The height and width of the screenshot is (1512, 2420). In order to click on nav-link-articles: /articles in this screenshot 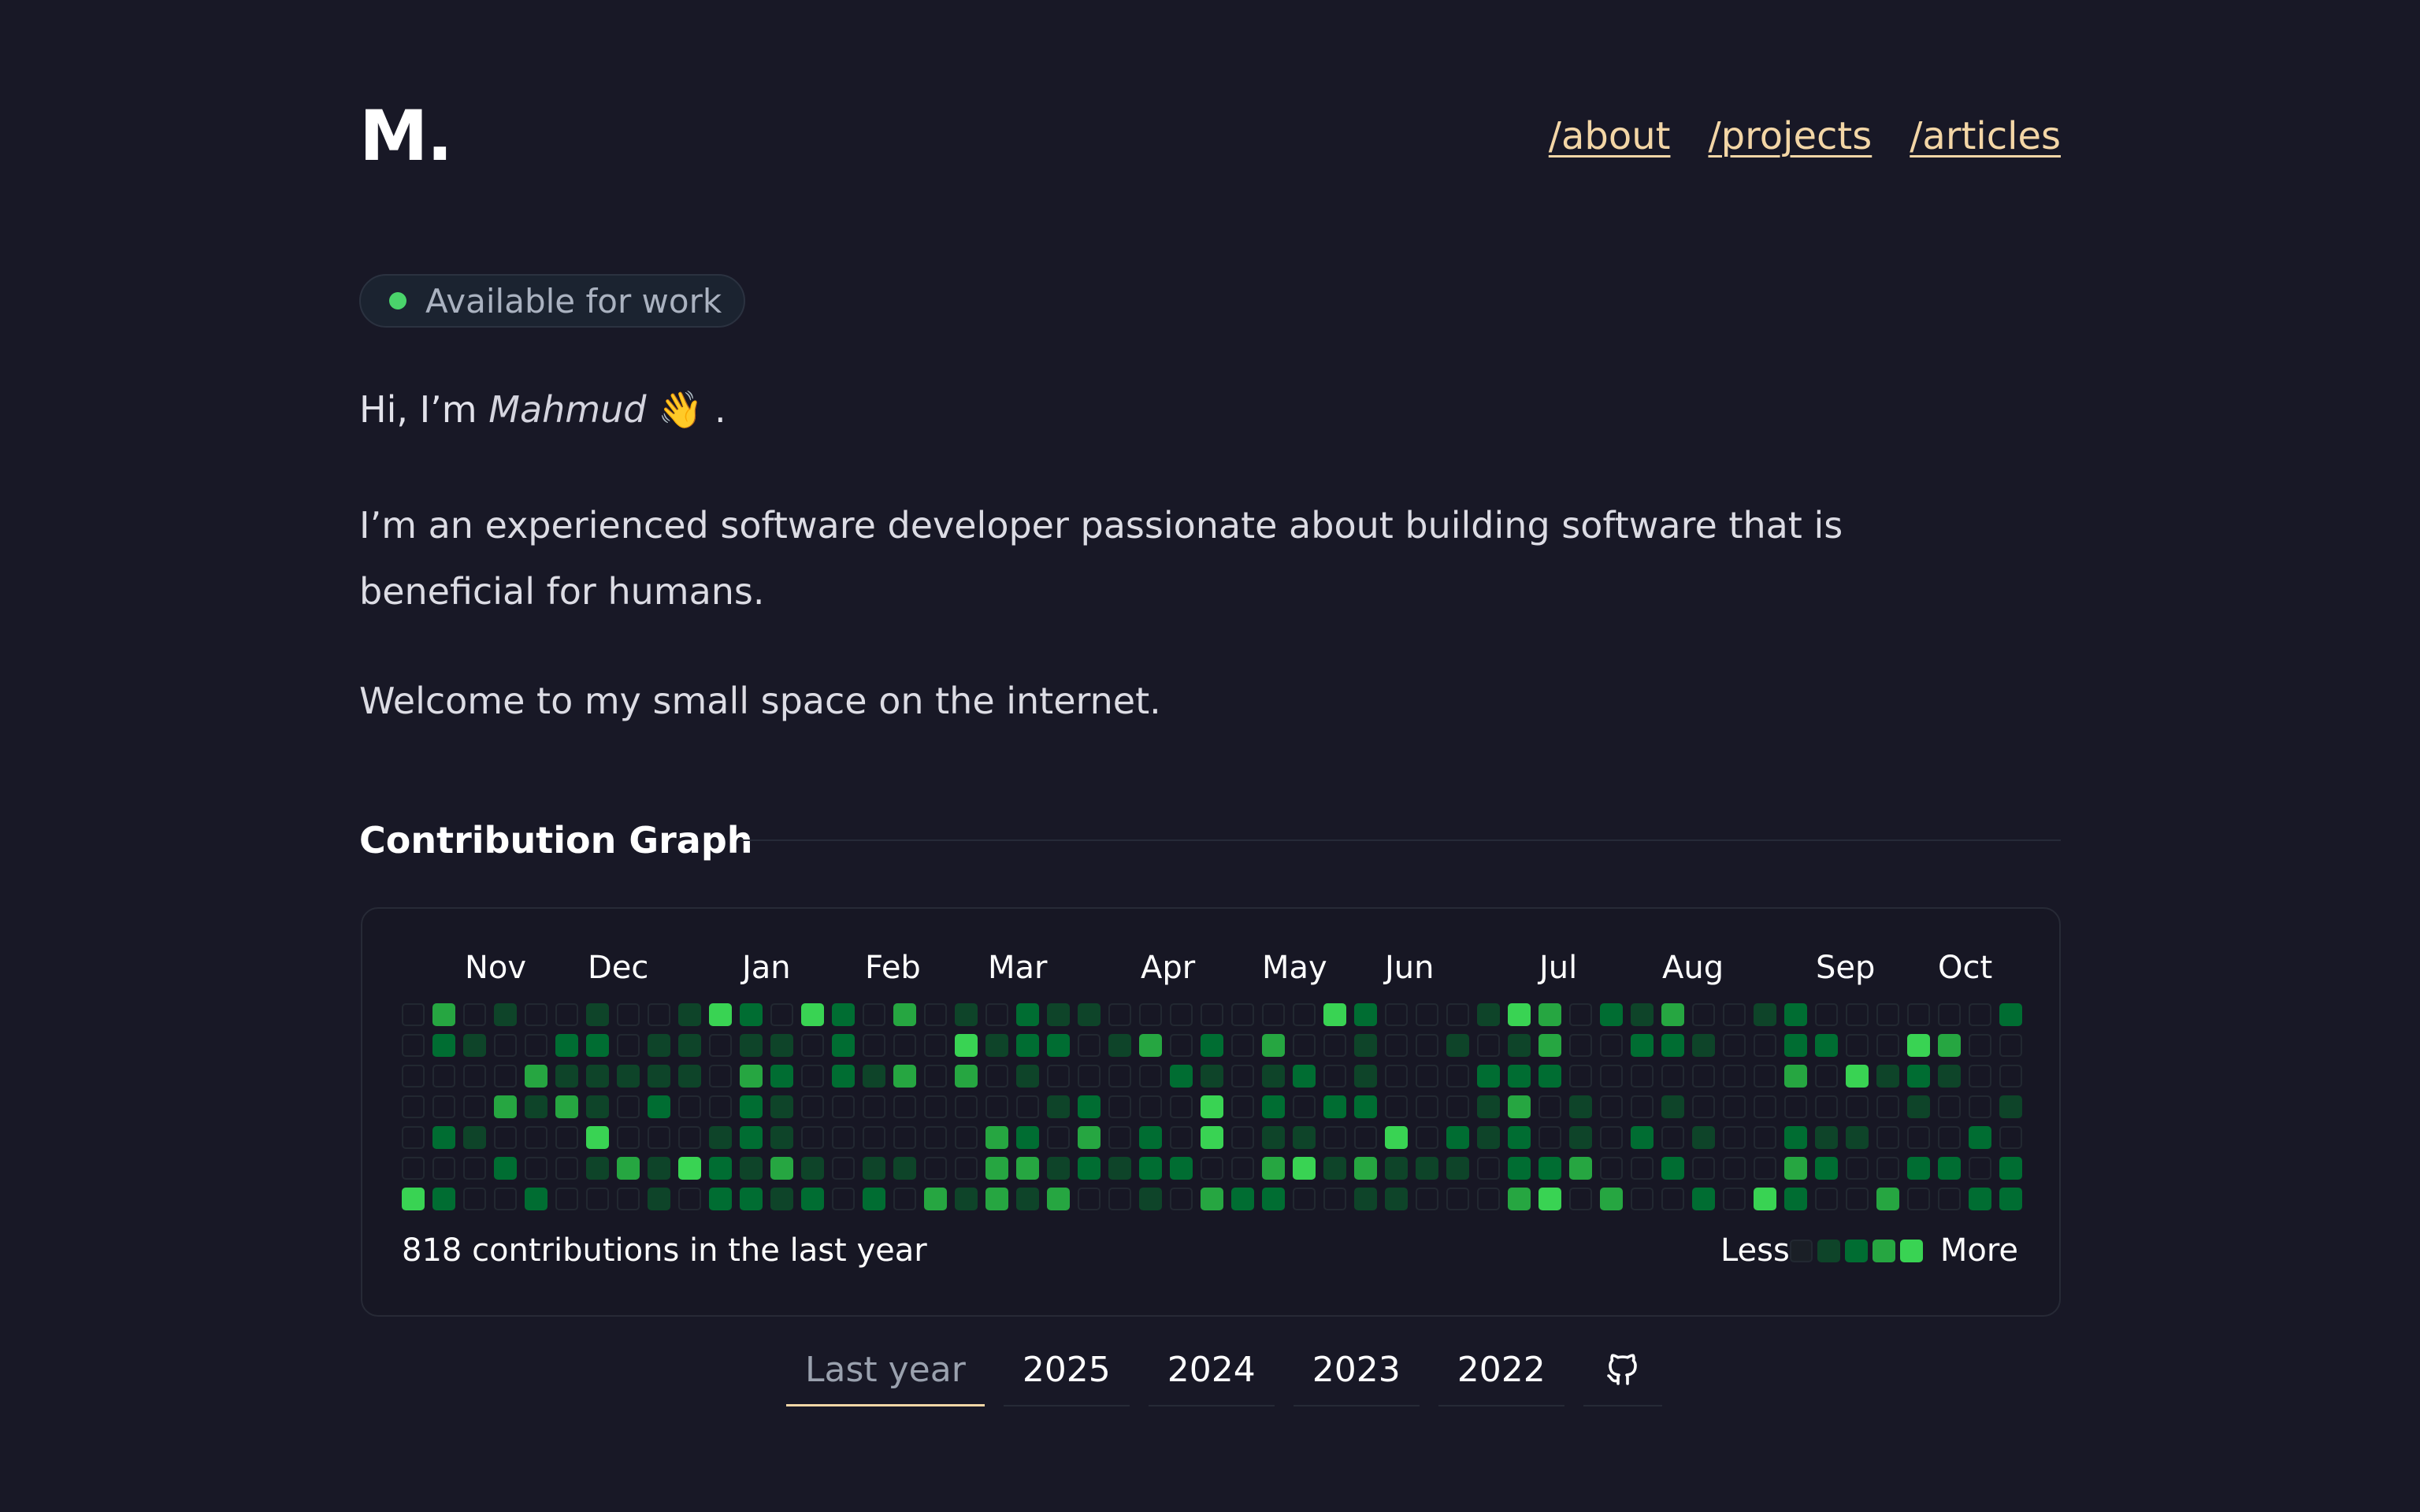, I will do `click(1985, 136)`.